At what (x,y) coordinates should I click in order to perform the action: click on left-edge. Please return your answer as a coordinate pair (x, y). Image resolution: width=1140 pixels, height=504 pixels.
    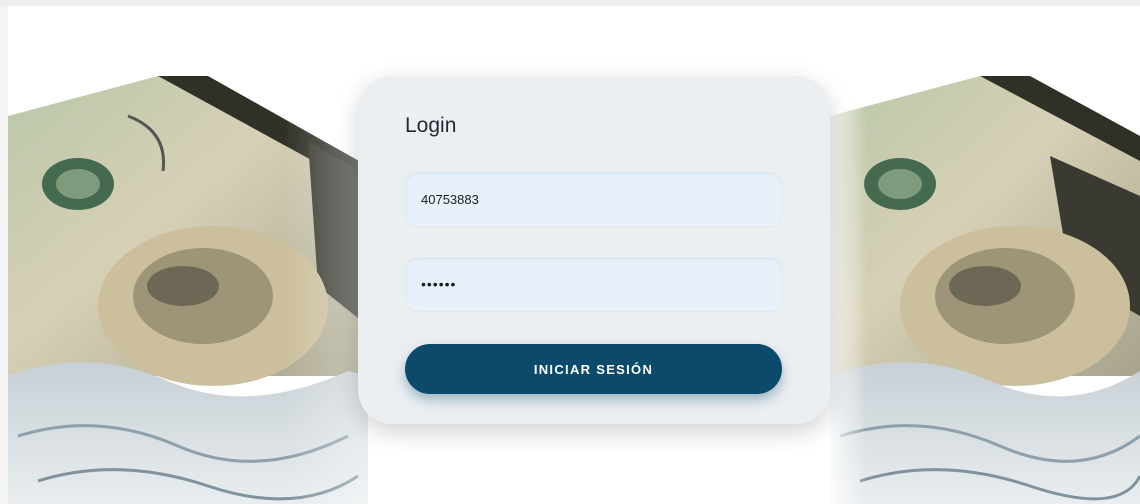
    Looking at the image, I should click on (4, 255).